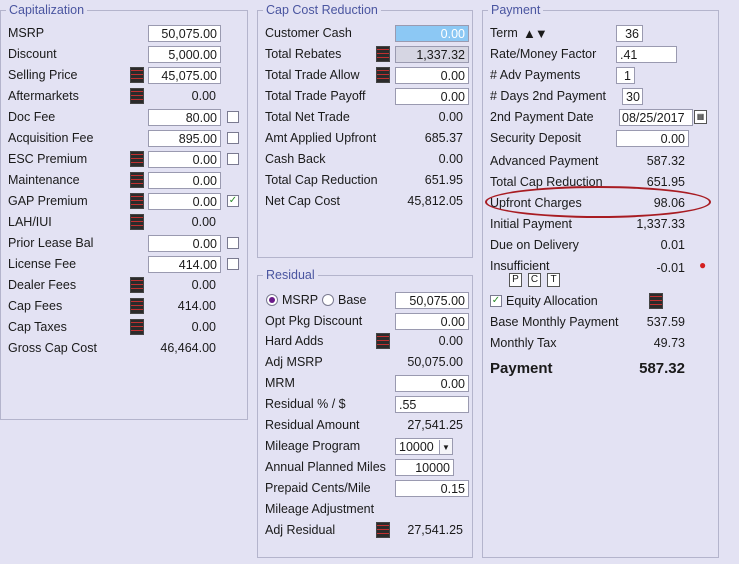  Describe the element at coordinates (233, 159) in the screenshot. I see `esc-premium-checkbox` at that location.